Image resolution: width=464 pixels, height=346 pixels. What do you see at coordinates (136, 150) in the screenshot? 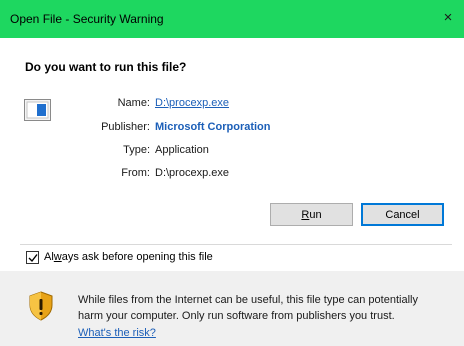
I see `type-label: Type:` at bounding box center [136, 150].